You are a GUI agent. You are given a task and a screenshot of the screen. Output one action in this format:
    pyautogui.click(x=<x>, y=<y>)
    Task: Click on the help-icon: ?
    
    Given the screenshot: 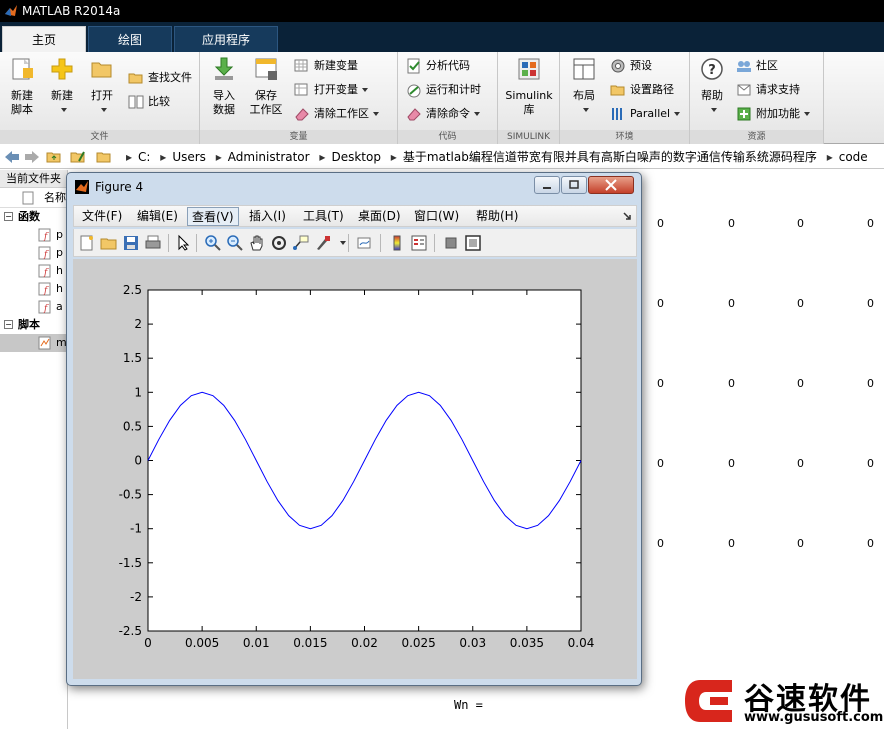 What is the action you would take?
    pyautogui.click(x=712, y=69)
    